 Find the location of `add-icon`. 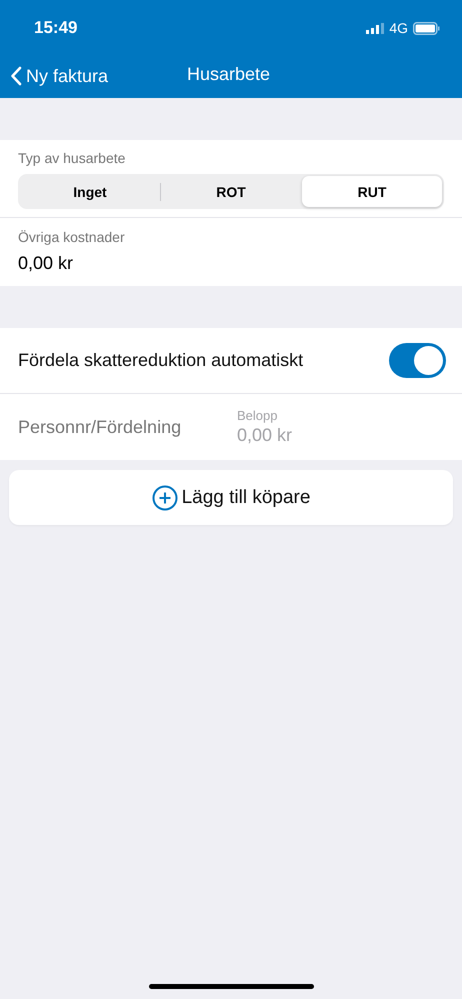

add-icon is located at coordinates (165, 497).